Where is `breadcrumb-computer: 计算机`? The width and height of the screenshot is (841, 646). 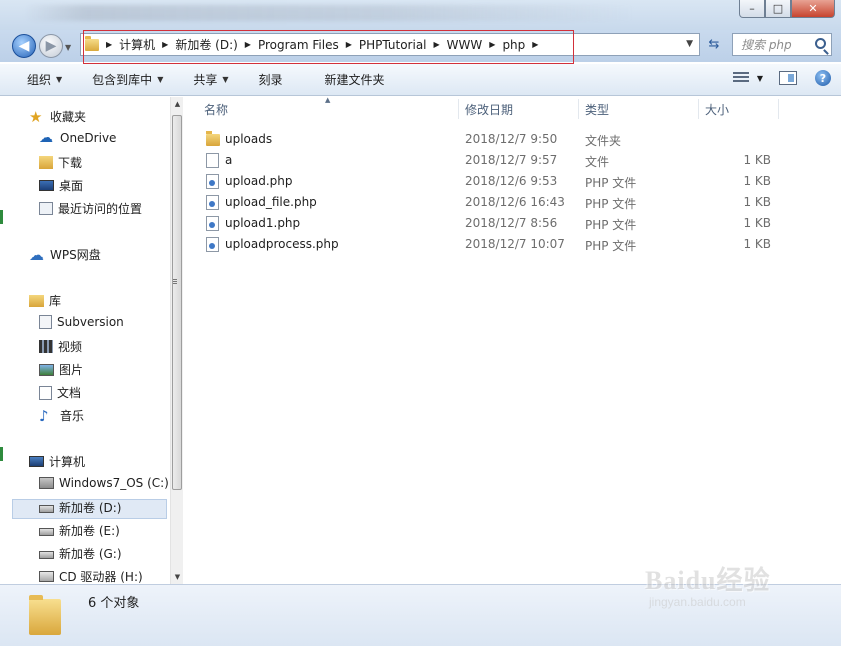 breadcrumb-computer: 计算机 is located at coordinates (137, 44).